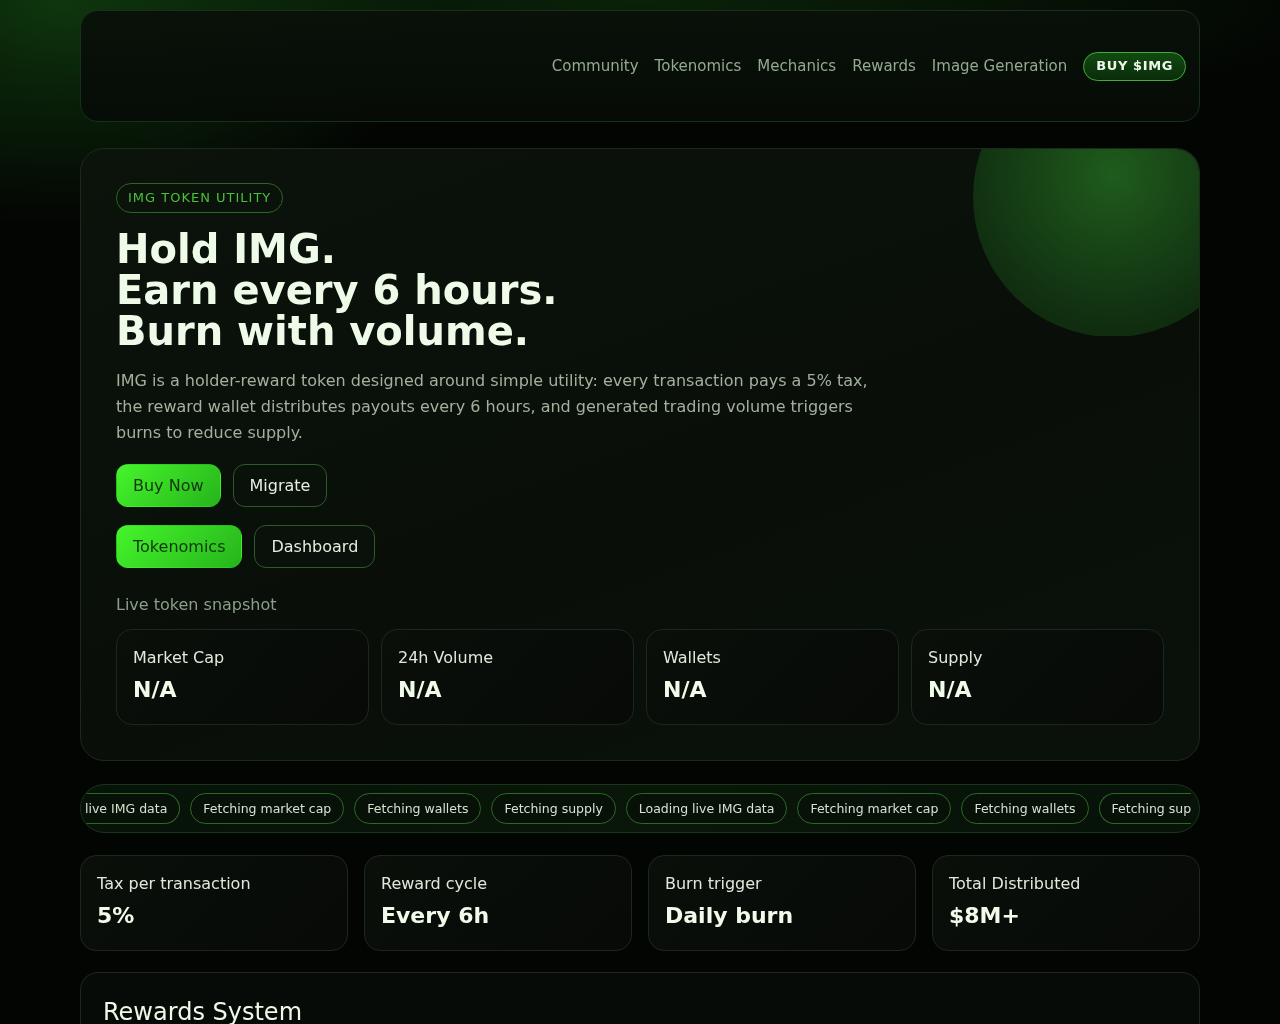 The image size is (1280, 1024). I want to click on stat-value: 5%, so click(116, 916).